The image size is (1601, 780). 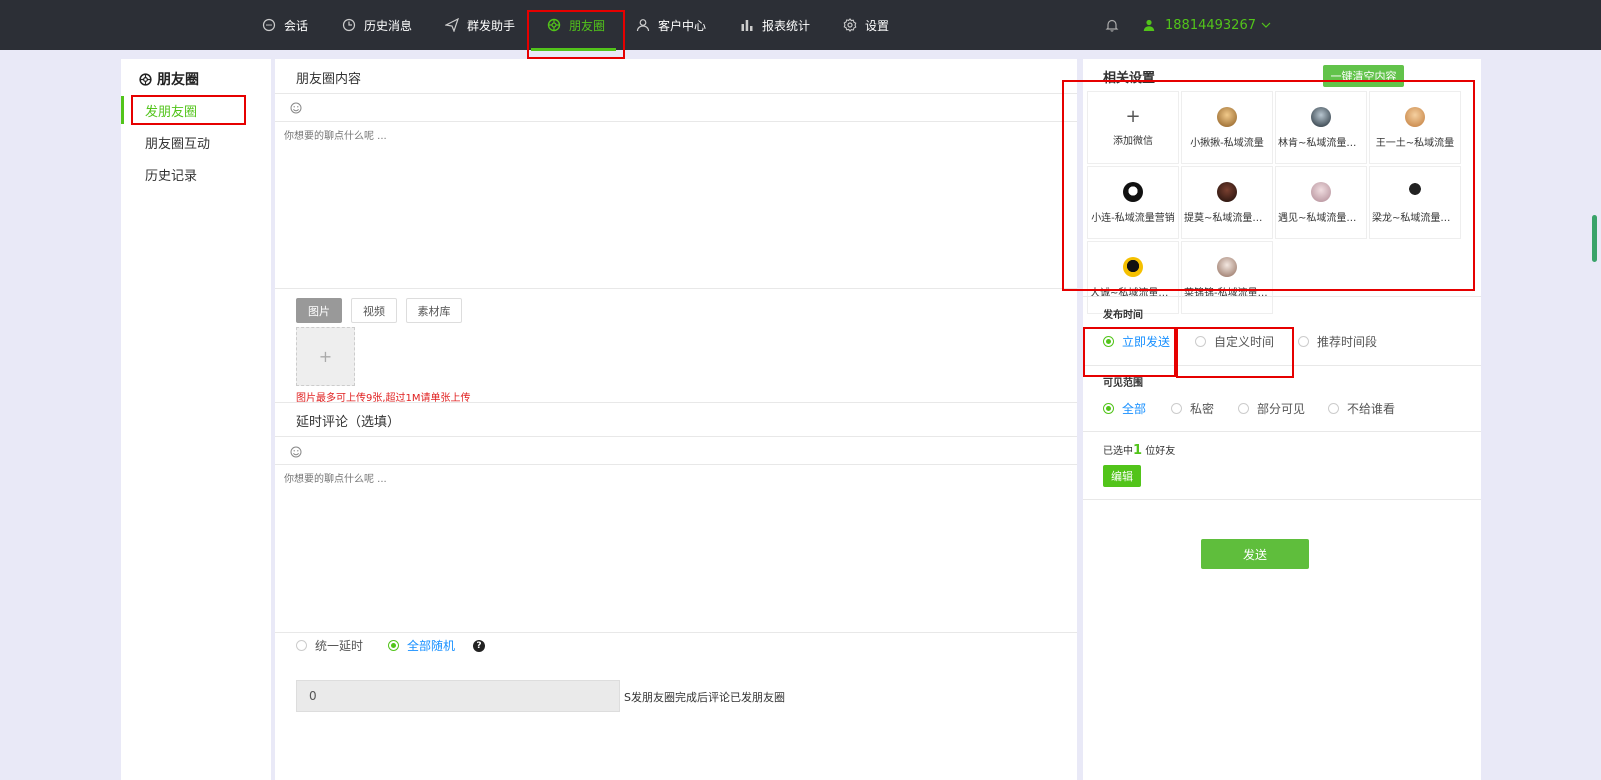 What do you see at coordinates (319, 310) in the screenshot?
I see `tab-image: 图片` at bounding box center [319, 310].